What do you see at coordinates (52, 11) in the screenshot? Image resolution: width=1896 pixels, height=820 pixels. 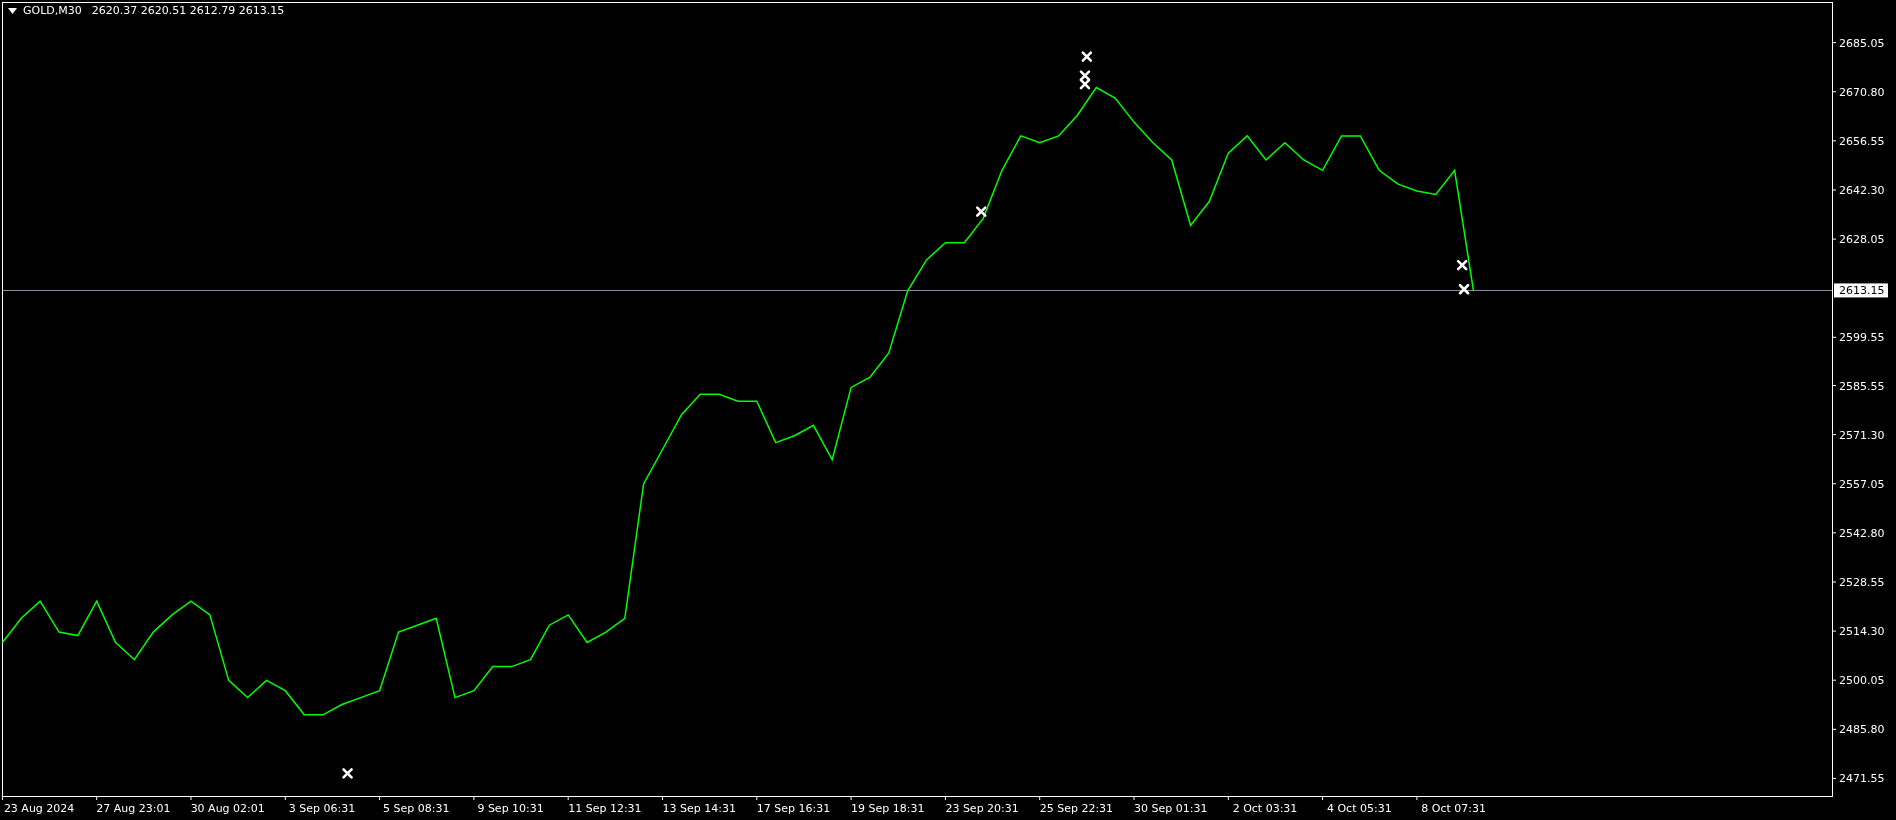 I see `symbol-label: GOLD,M30` at bounding box center [52, 11].